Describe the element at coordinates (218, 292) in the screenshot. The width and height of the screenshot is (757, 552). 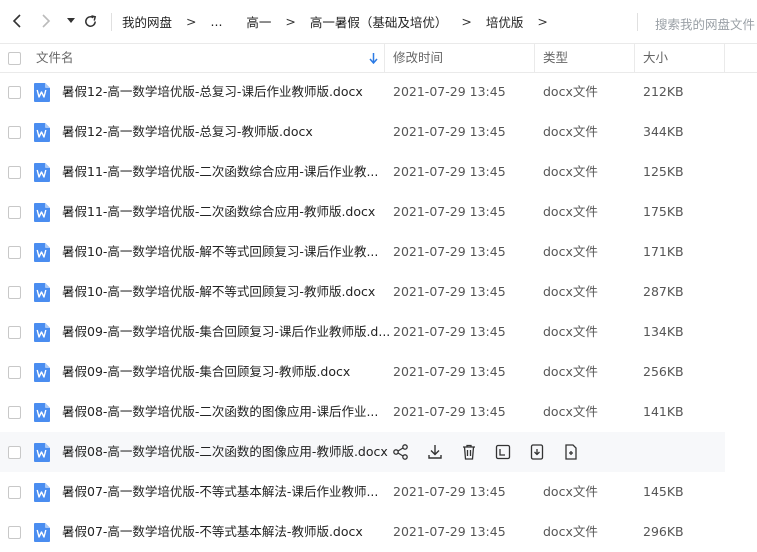
I see `file-name: 暑假10-高一数学培优版-解不等式回顾复习-教师版.docx` at that location.